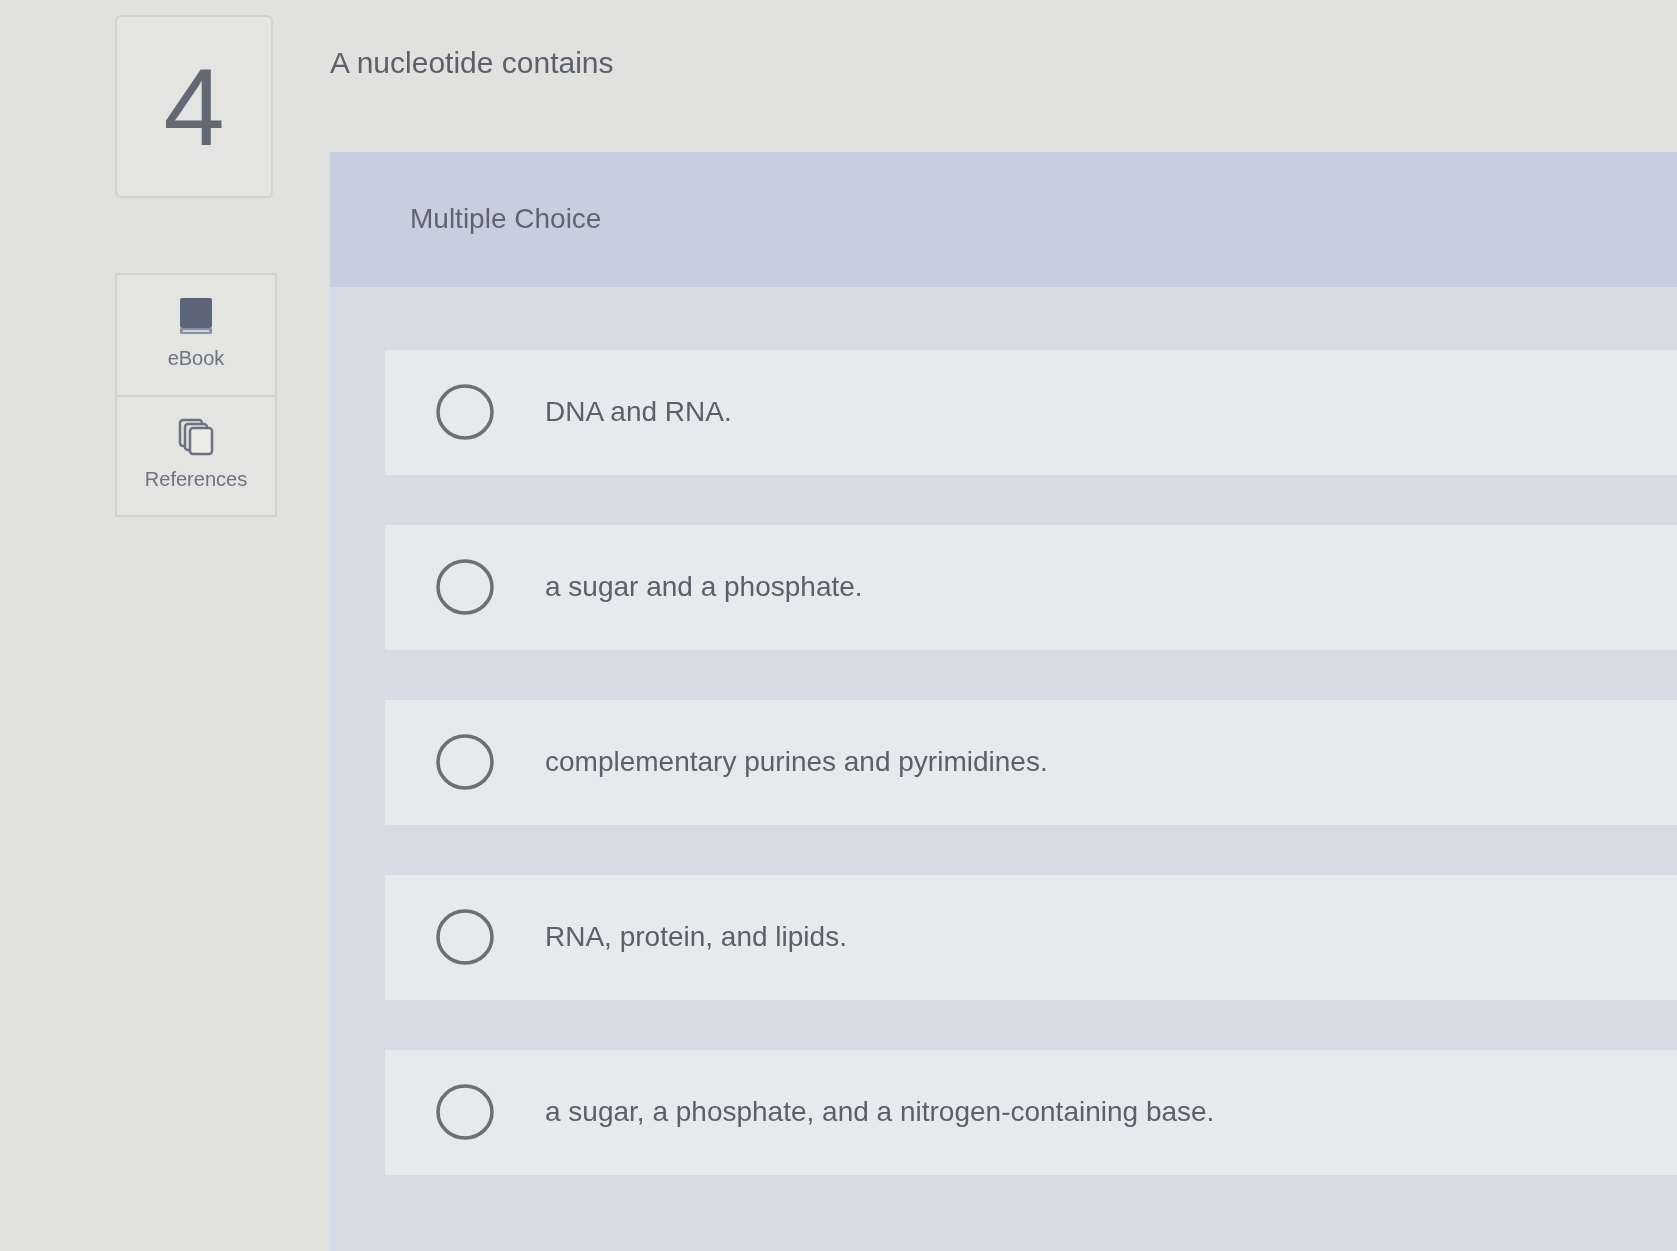 The width and height of the screenshot is (1677, 1251). What do you see at coordinates (1031, 412) in the screenshot?
I see `answer-option: DNA and RNA.` at bounding box center [1031, 412].